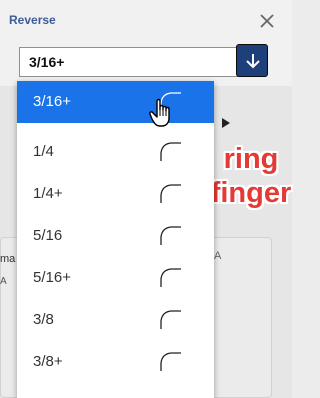  I want to click on dropdown-option: 1/4, so click(115, 152).